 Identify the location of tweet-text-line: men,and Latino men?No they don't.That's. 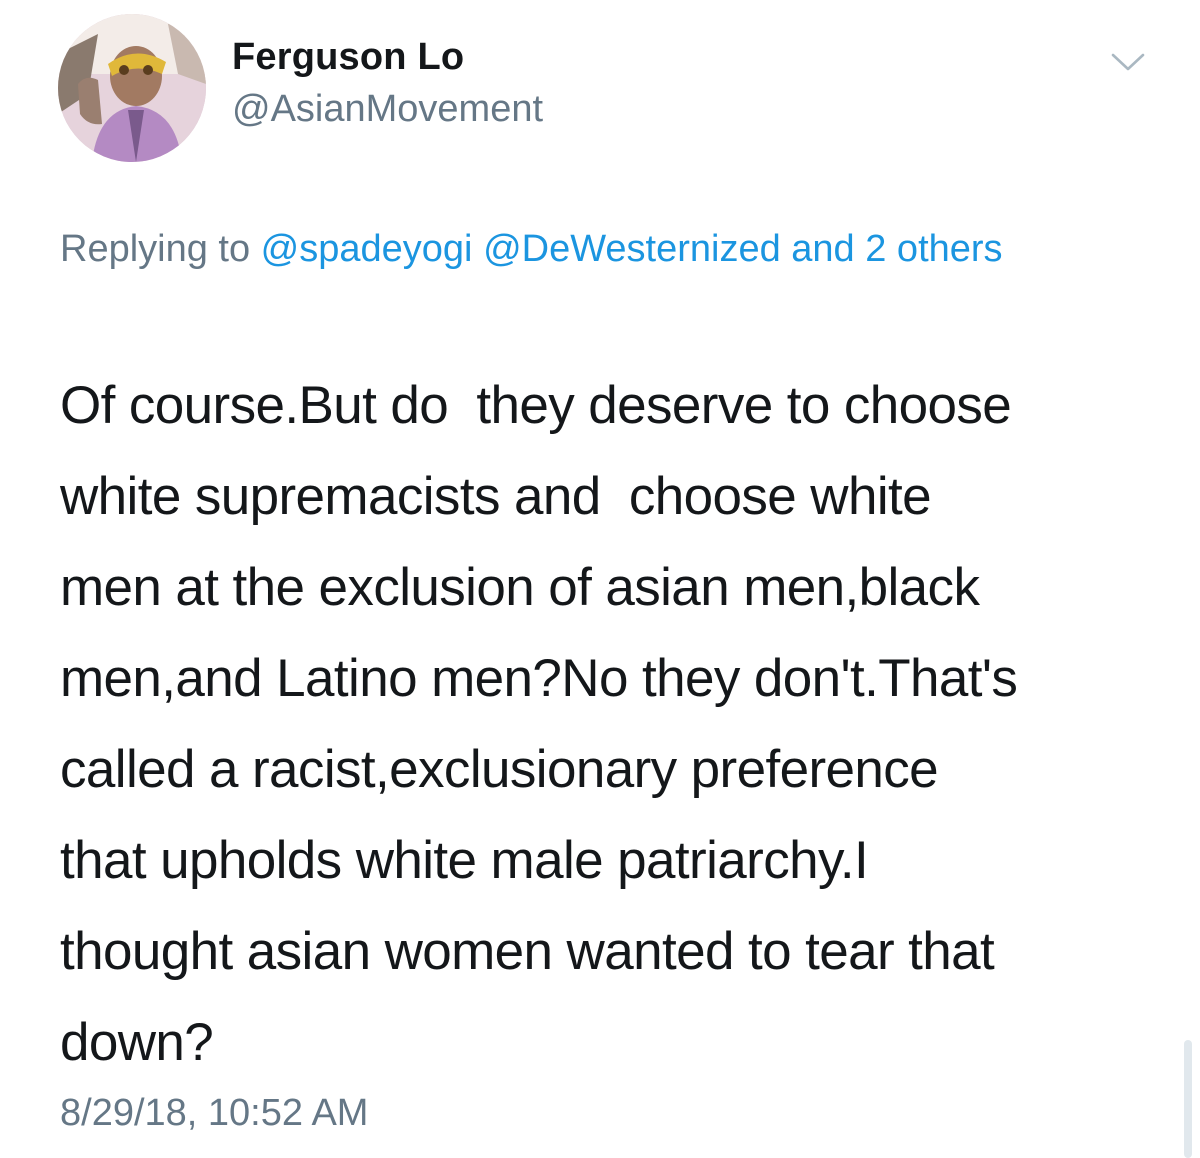
(539, 678).